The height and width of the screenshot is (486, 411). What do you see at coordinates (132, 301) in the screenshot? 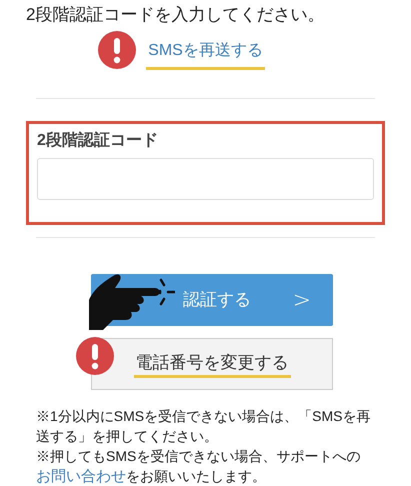
I see `pointing-hand-icon` at bounding box center [132, 301].